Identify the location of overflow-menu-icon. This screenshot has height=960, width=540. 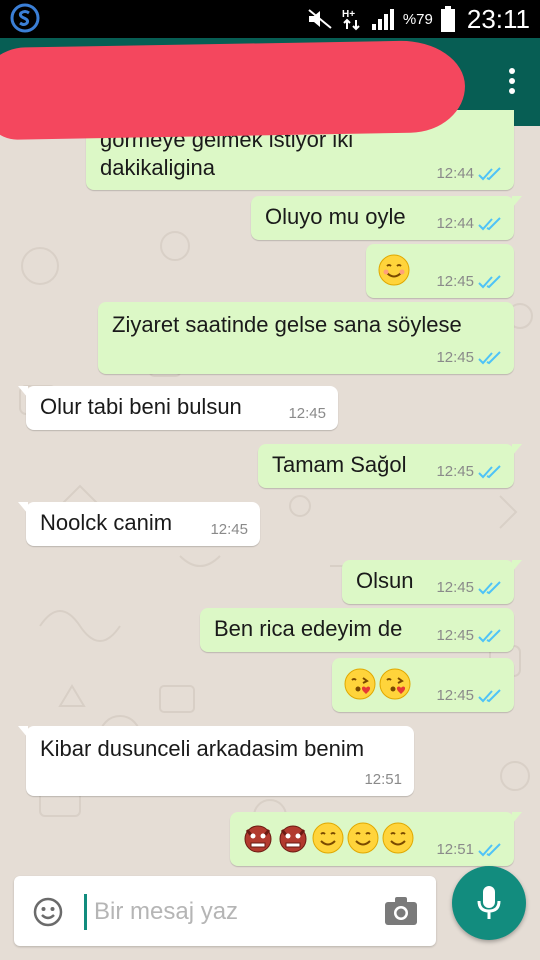
(512, 82).